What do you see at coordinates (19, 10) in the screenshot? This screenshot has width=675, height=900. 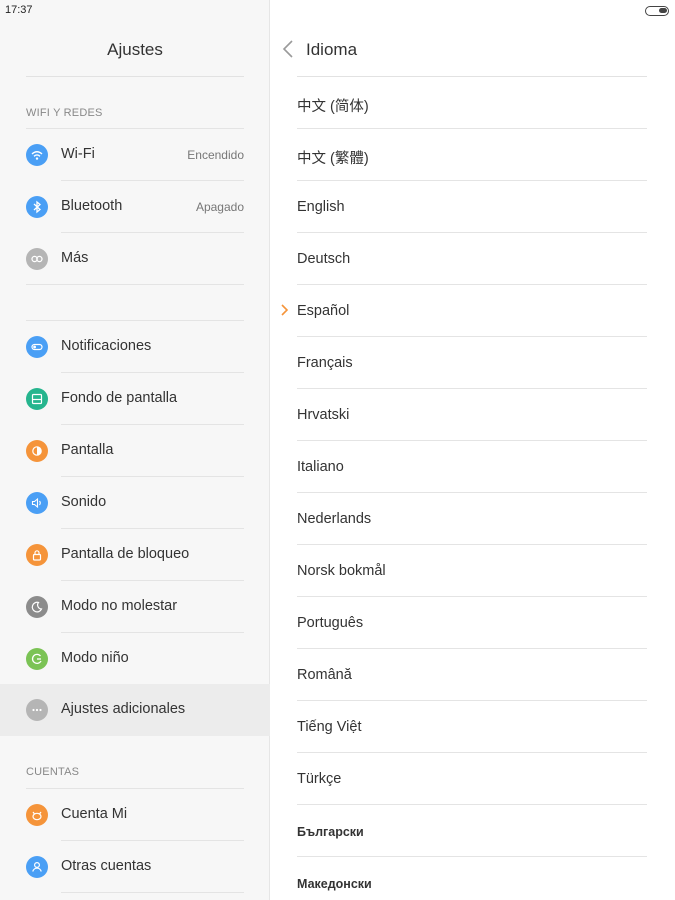 I see `status-time: 17:37` at bounding box center [19, 10].